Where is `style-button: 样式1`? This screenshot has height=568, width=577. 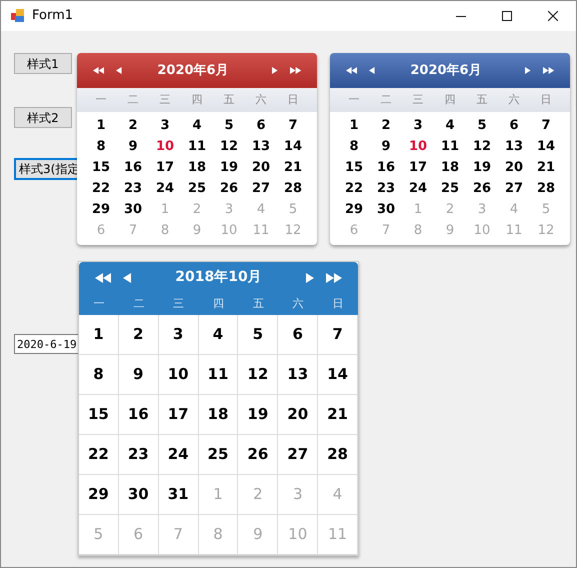 style-button: 样式1 is located at coordinates (43, 63).